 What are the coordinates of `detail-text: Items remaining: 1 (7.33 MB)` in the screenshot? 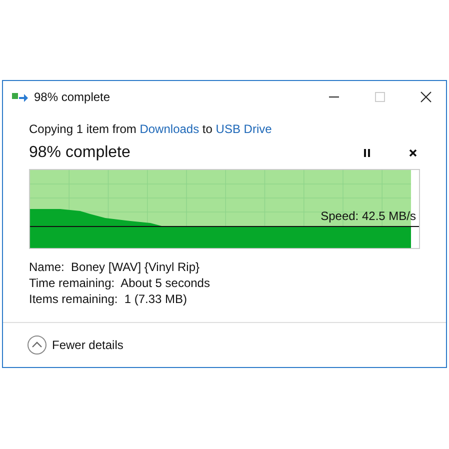 It's located at (108, 299).